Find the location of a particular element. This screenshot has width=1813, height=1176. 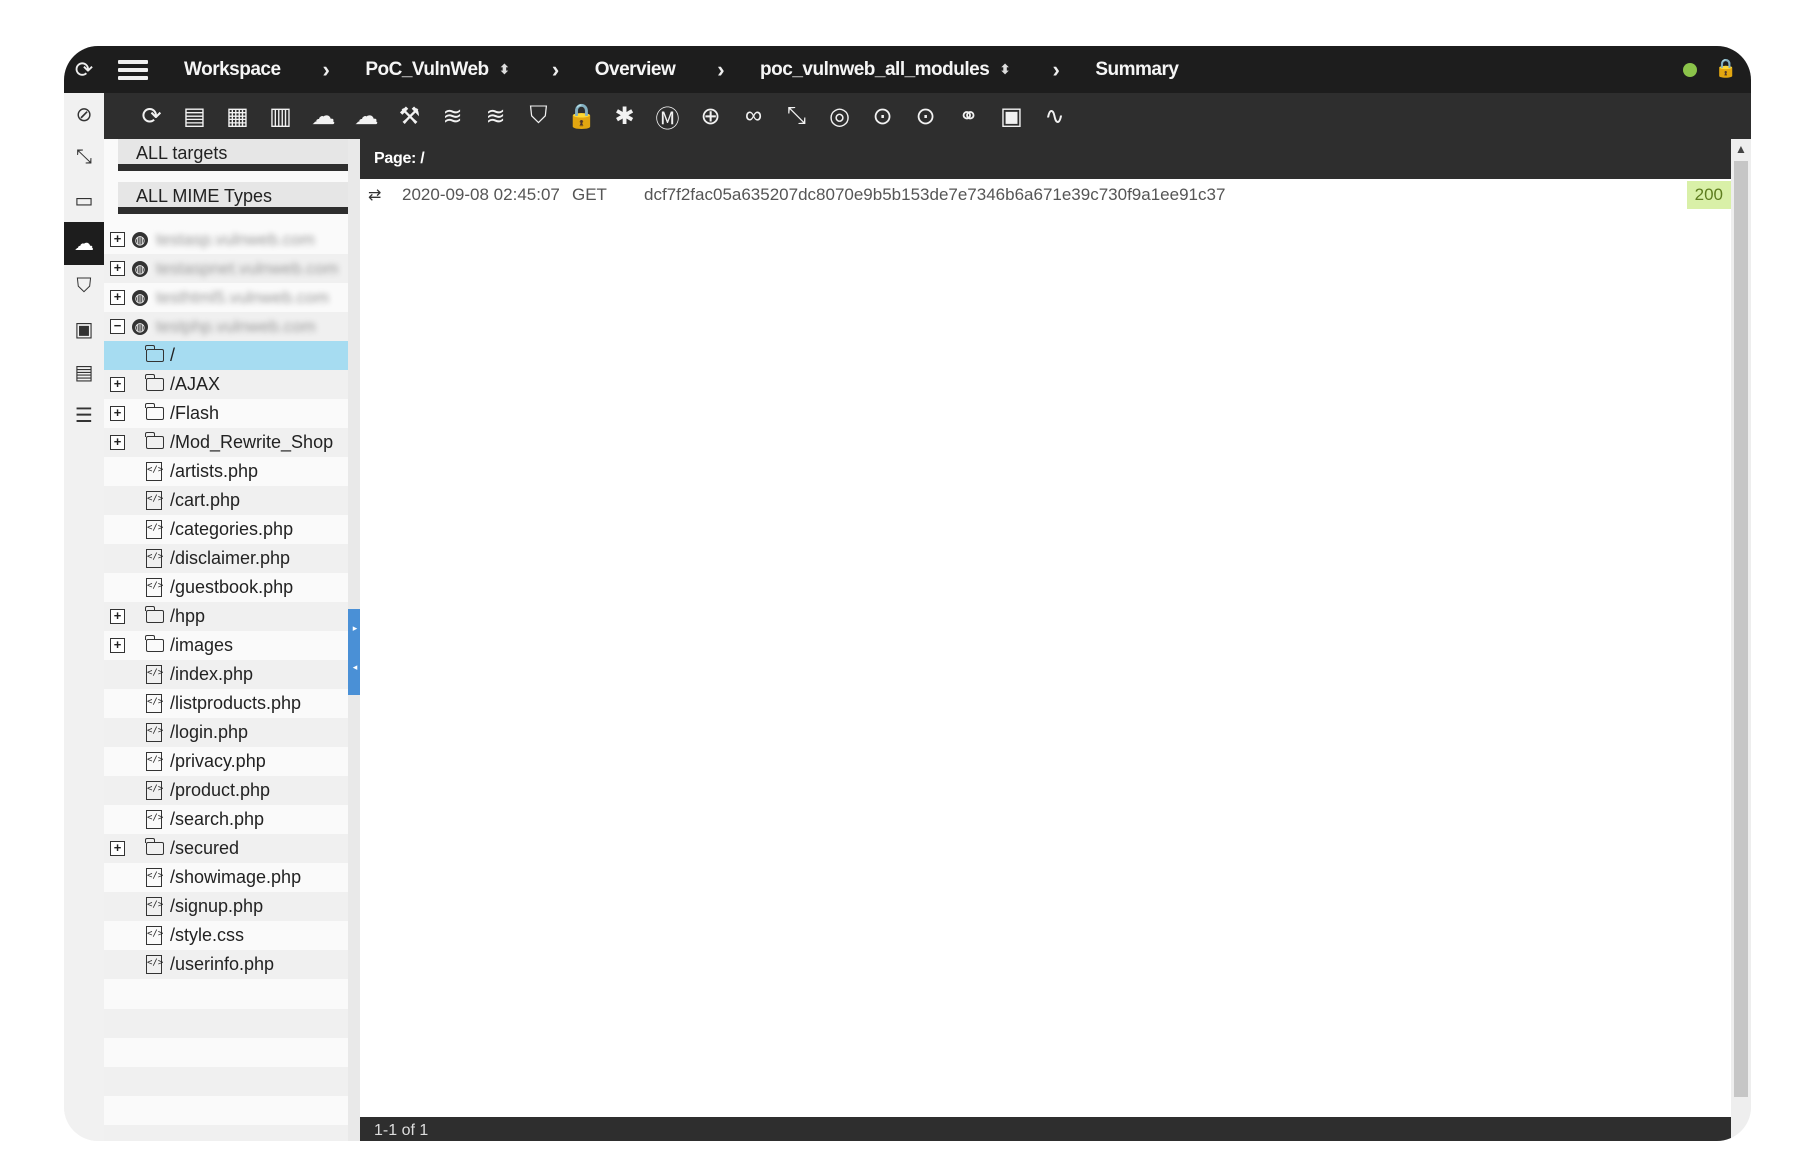

collapse-minus-icon: − is located at coordinates (117, 326).